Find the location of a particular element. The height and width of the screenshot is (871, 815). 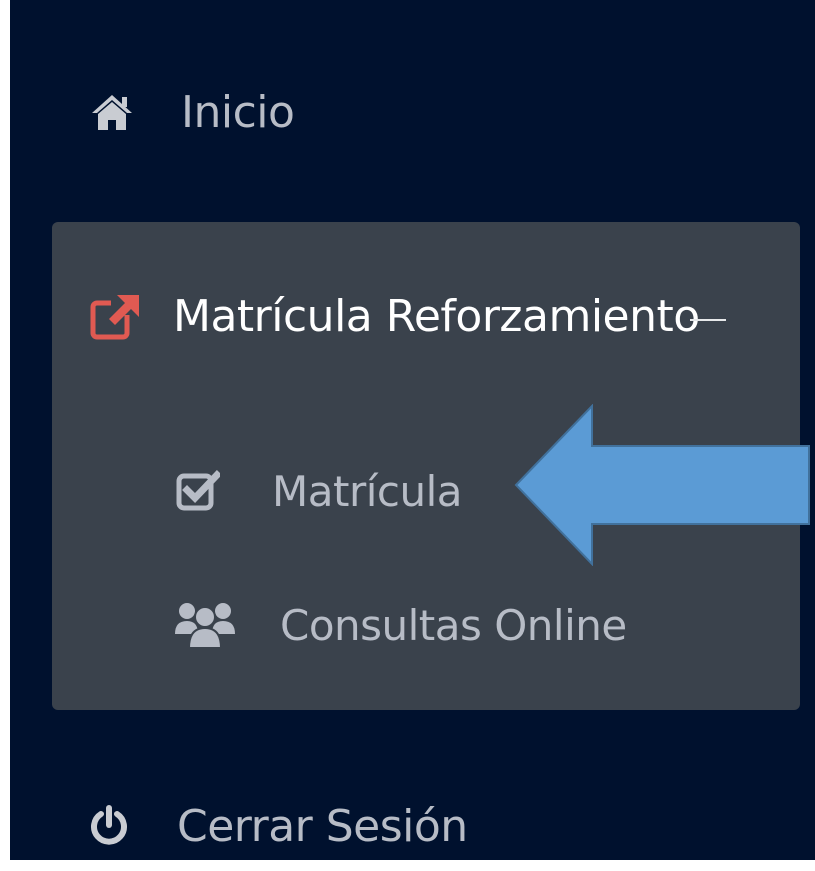

submenu-item-consultas-online: Consultas Online is located at coordinates (400, 625).